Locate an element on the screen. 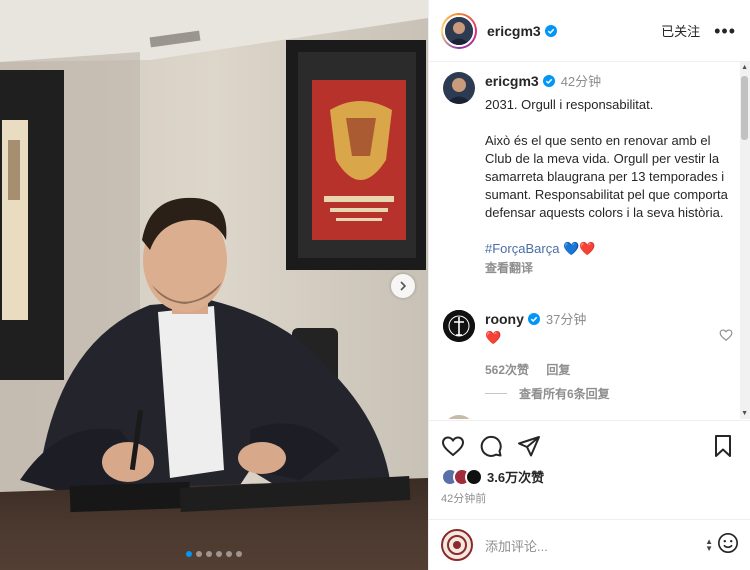  see-translation-button: 查看翻译 is located at coordinates (609, 268).